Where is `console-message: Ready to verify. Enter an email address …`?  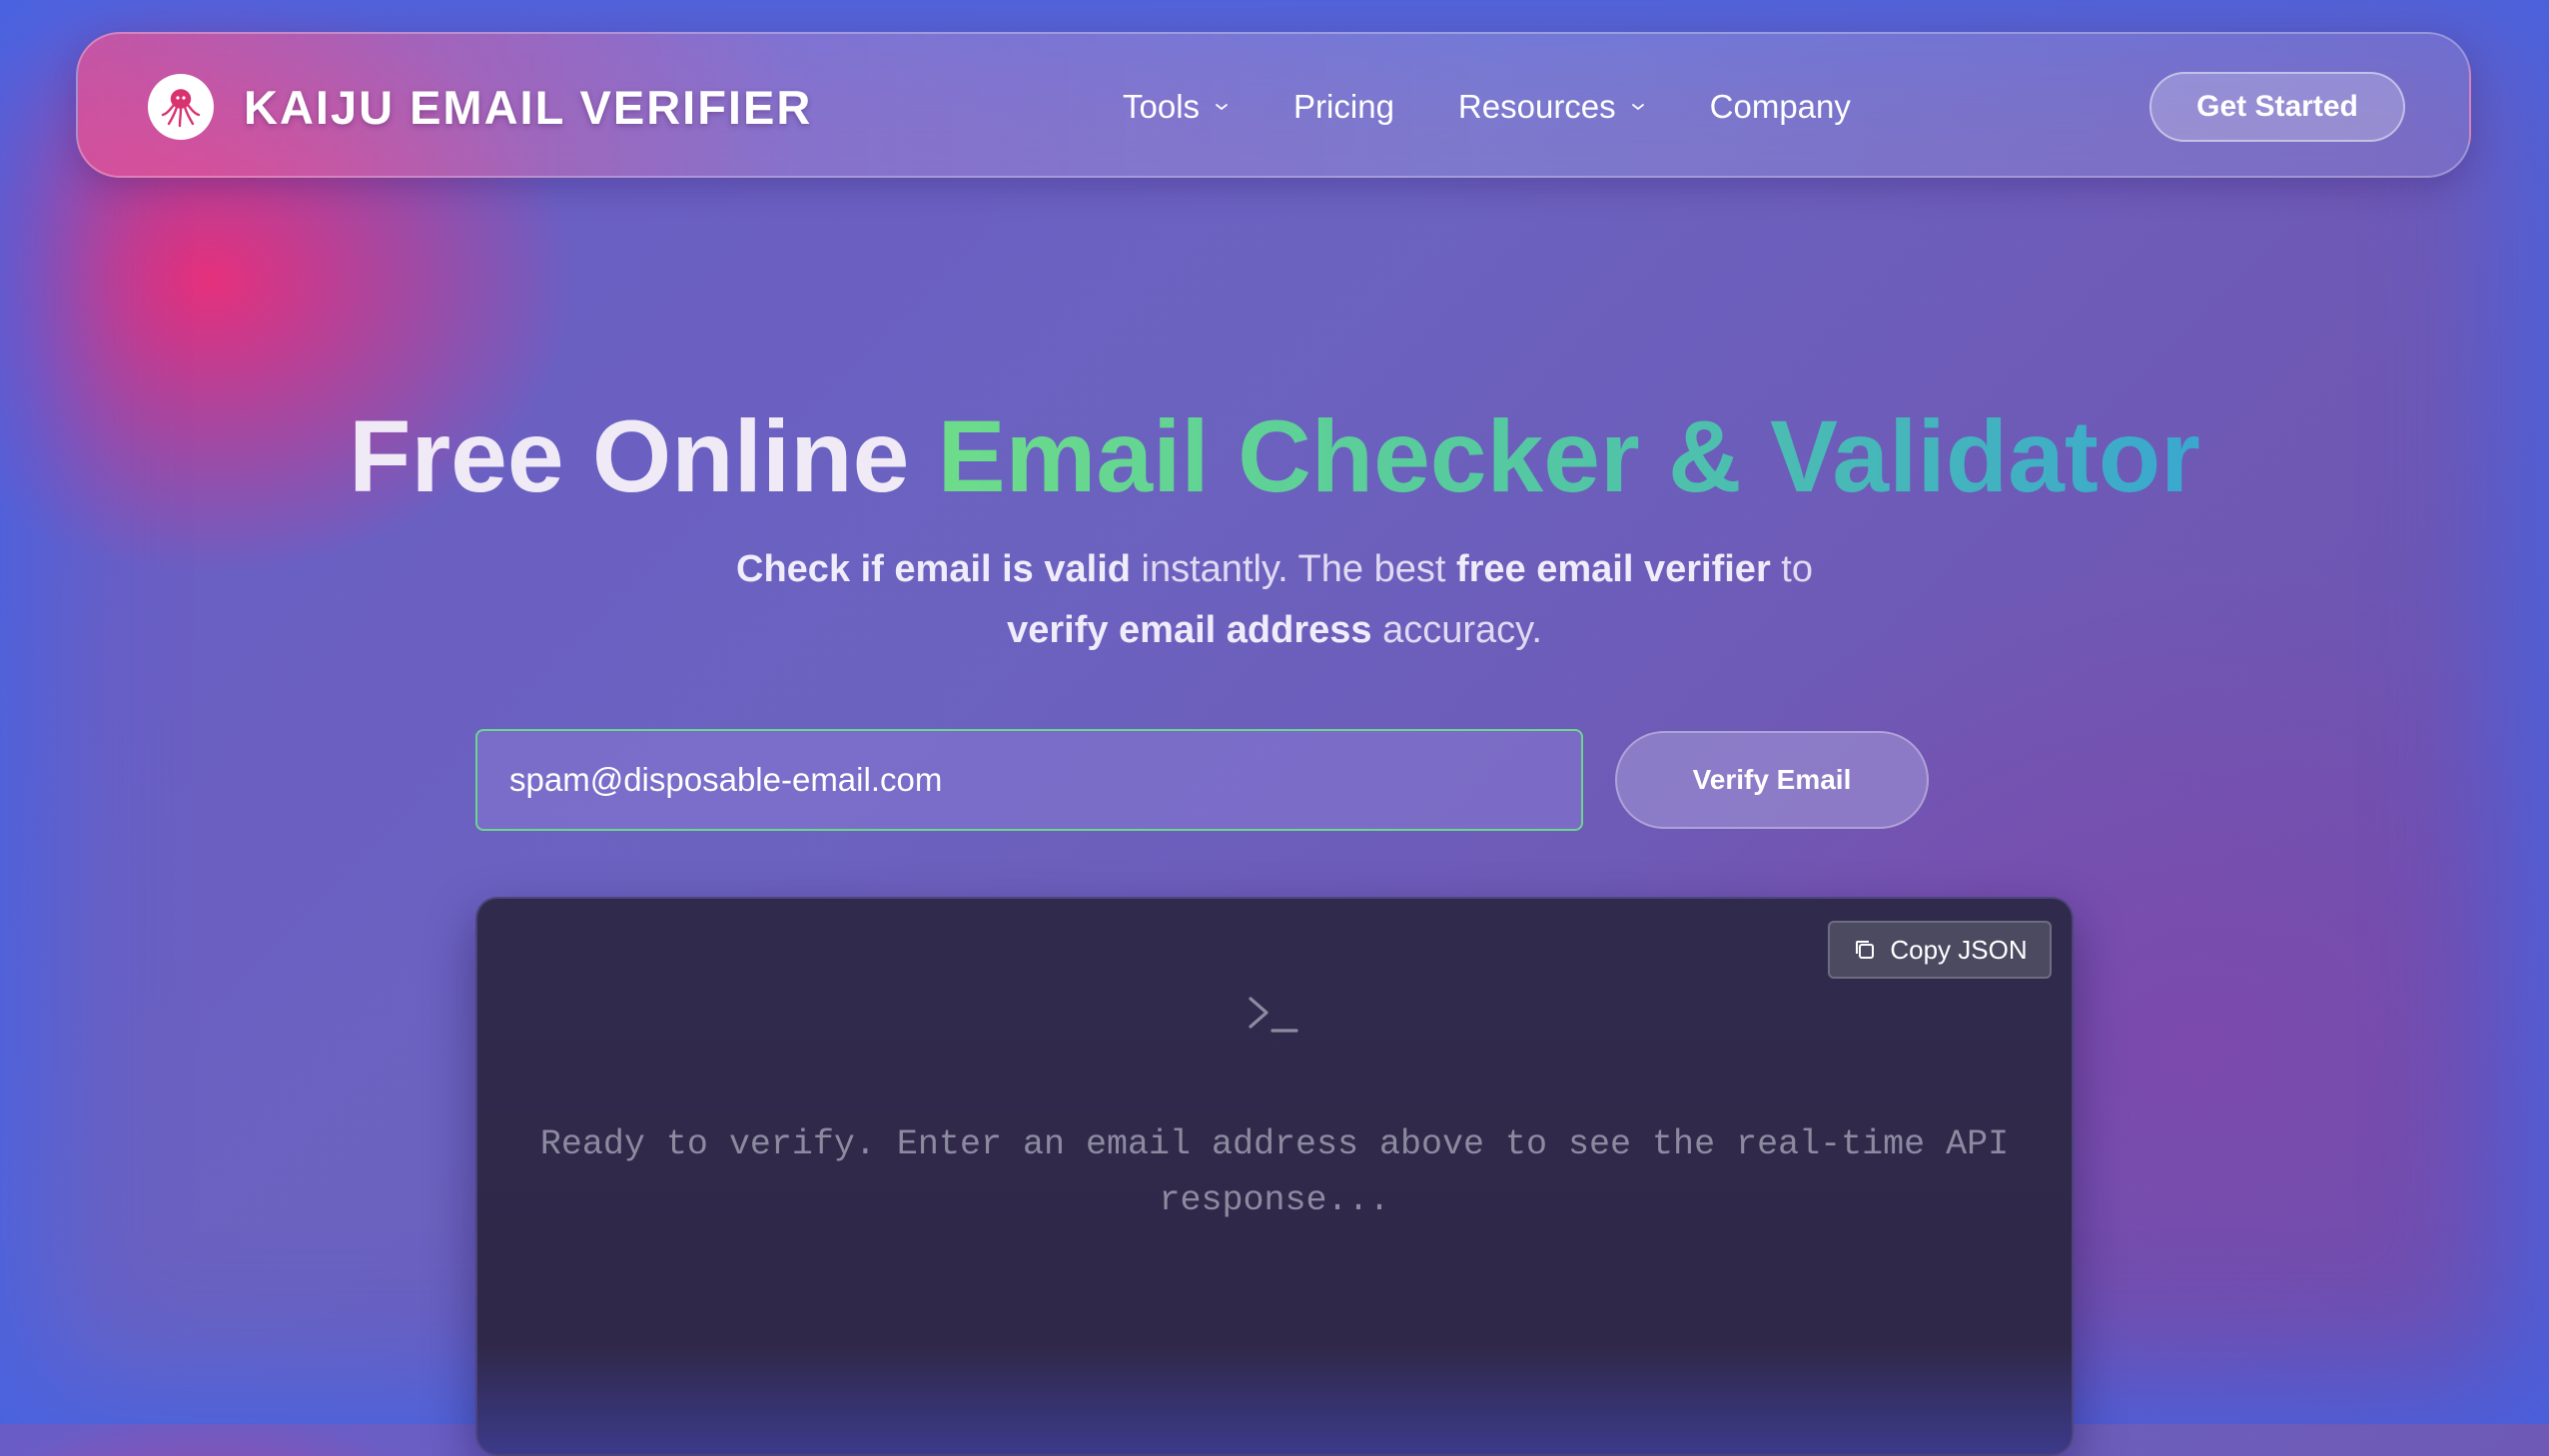 console-message: Ready to verify. Enter an email address … is located at coordinates (1274, 1172).